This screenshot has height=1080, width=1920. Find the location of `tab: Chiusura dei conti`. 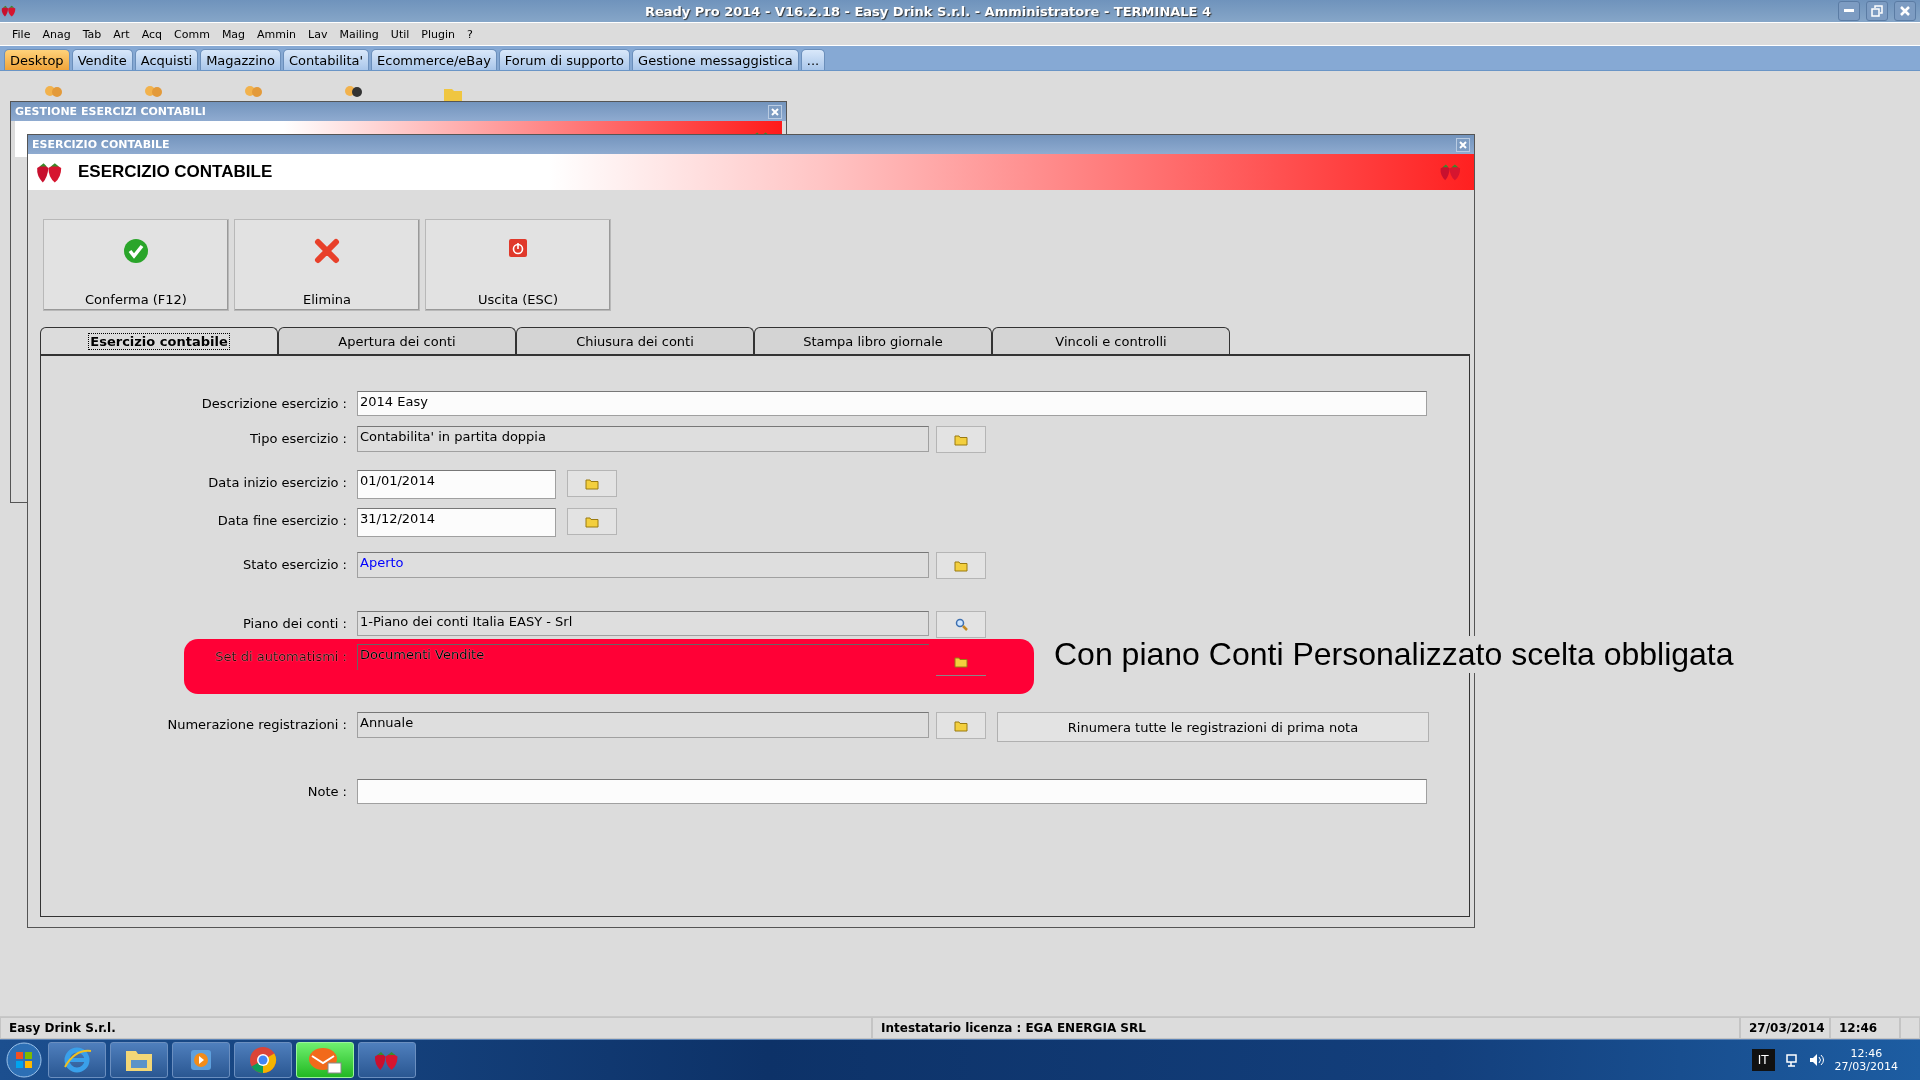

tab: Chiusura dei conti is located at coordinates (635, 340).